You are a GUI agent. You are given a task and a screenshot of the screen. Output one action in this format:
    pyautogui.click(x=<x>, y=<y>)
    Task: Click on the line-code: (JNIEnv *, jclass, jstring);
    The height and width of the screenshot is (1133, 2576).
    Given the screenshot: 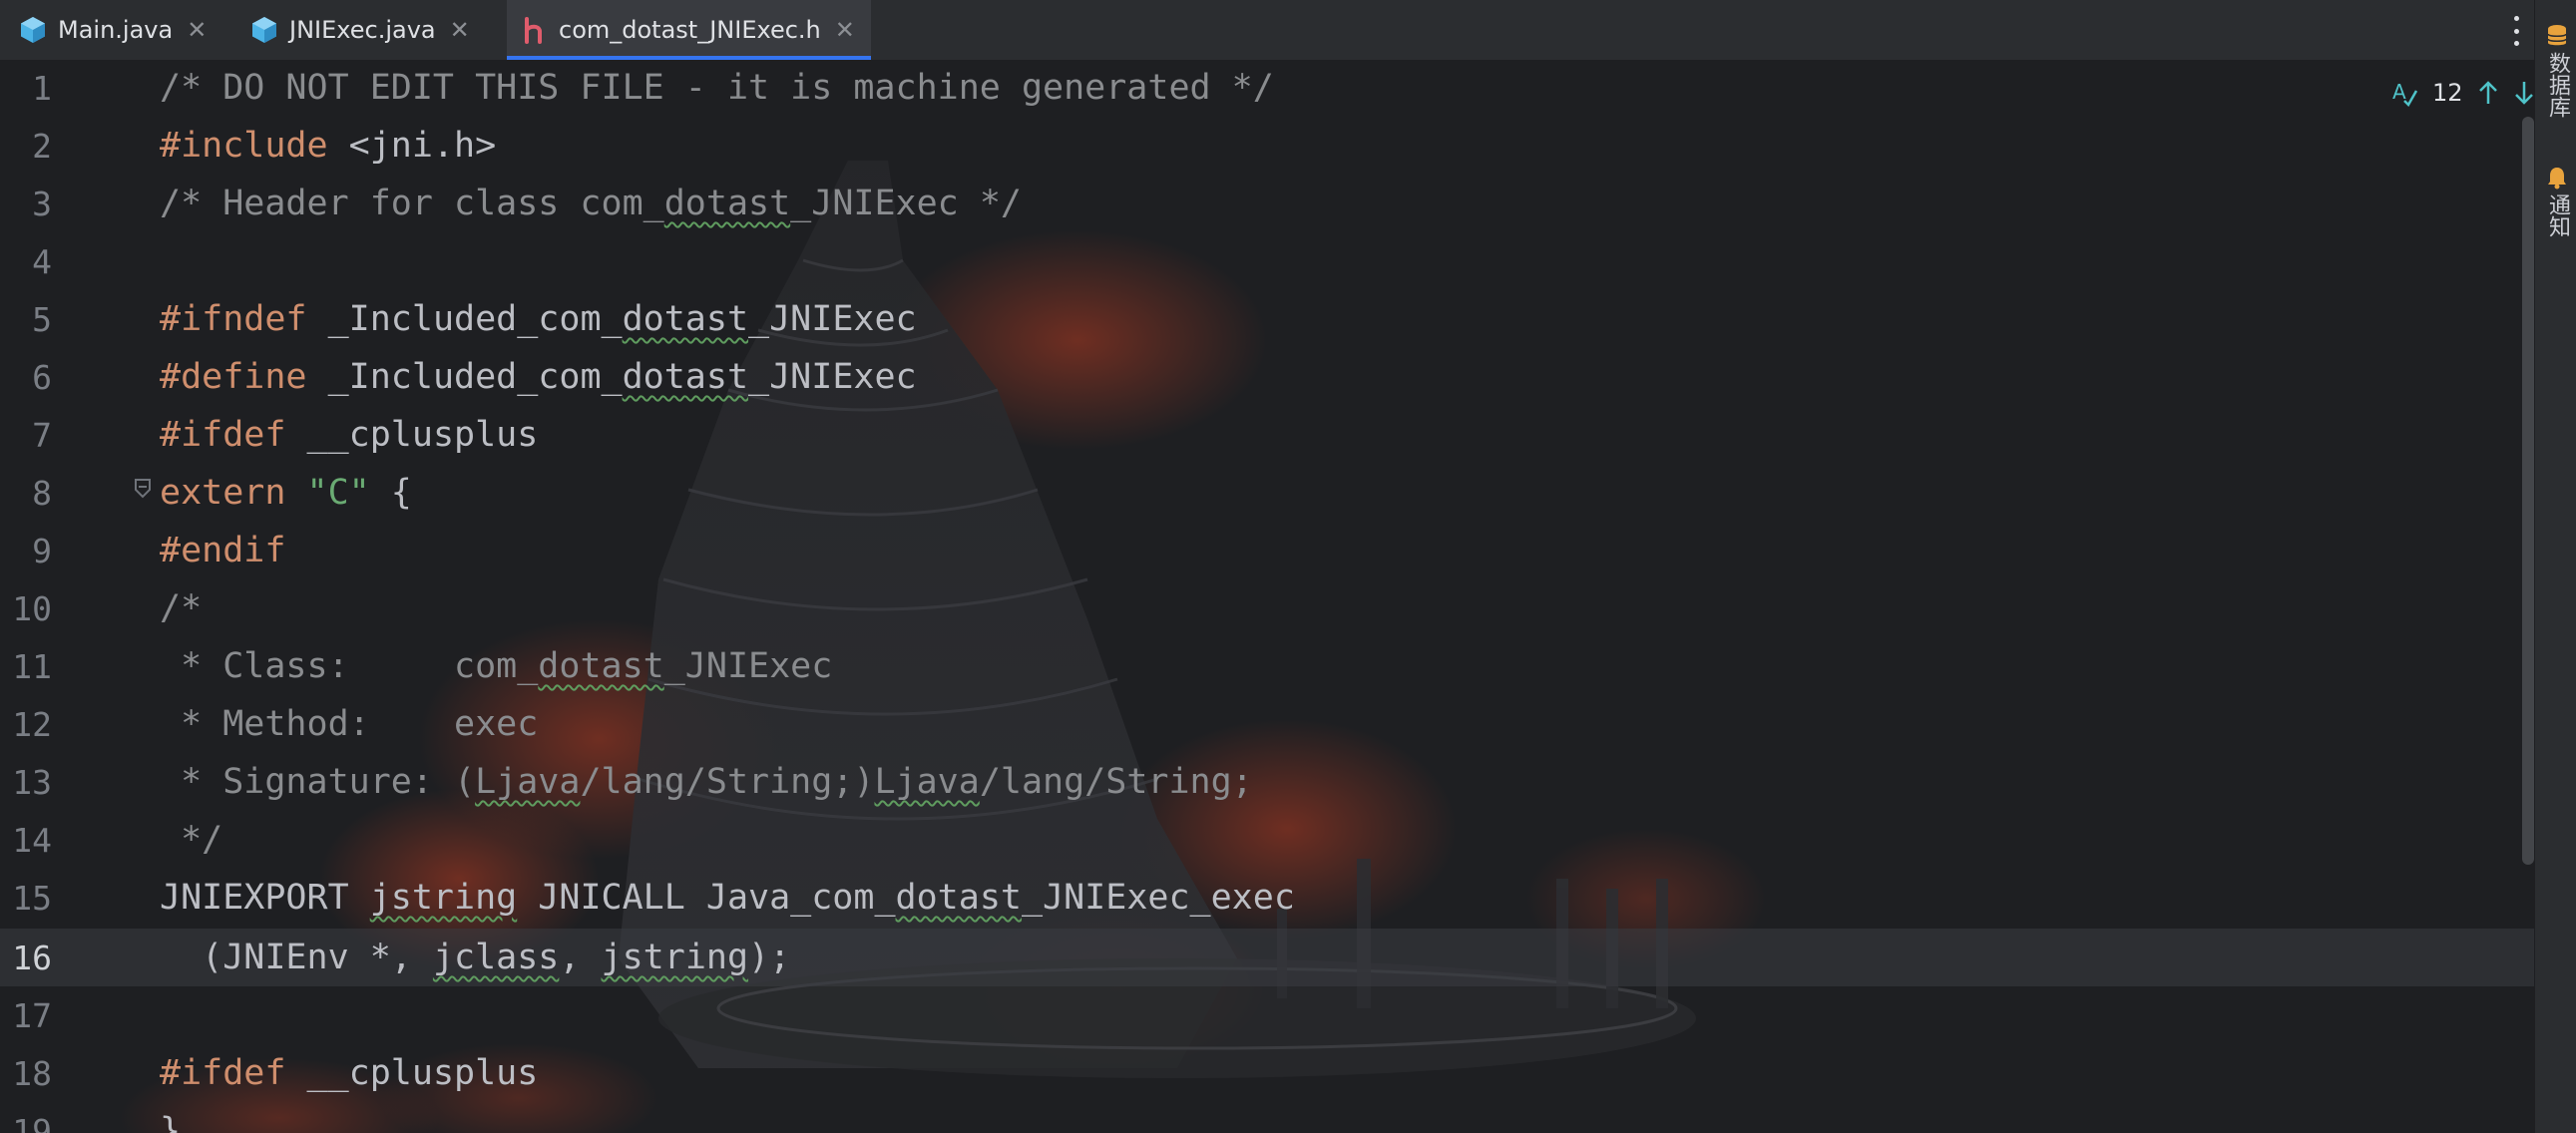 What is the action you would take?
    pyautogui.click(x=475, y=958)
    